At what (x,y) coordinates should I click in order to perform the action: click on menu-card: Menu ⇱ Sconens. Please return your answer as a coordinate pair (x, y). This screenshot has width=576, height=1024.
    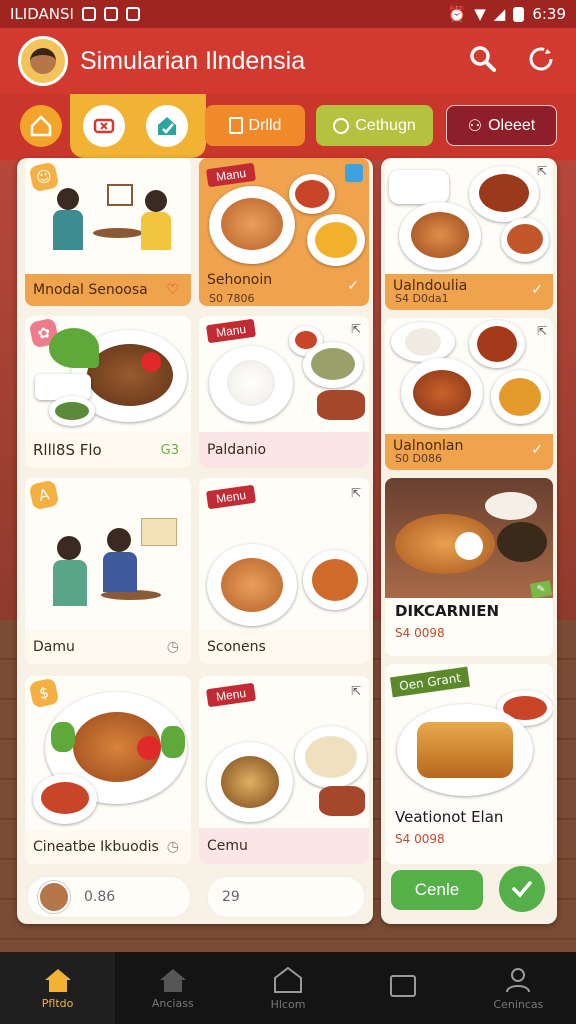
    Looking at the image, I should click on (284, 571).